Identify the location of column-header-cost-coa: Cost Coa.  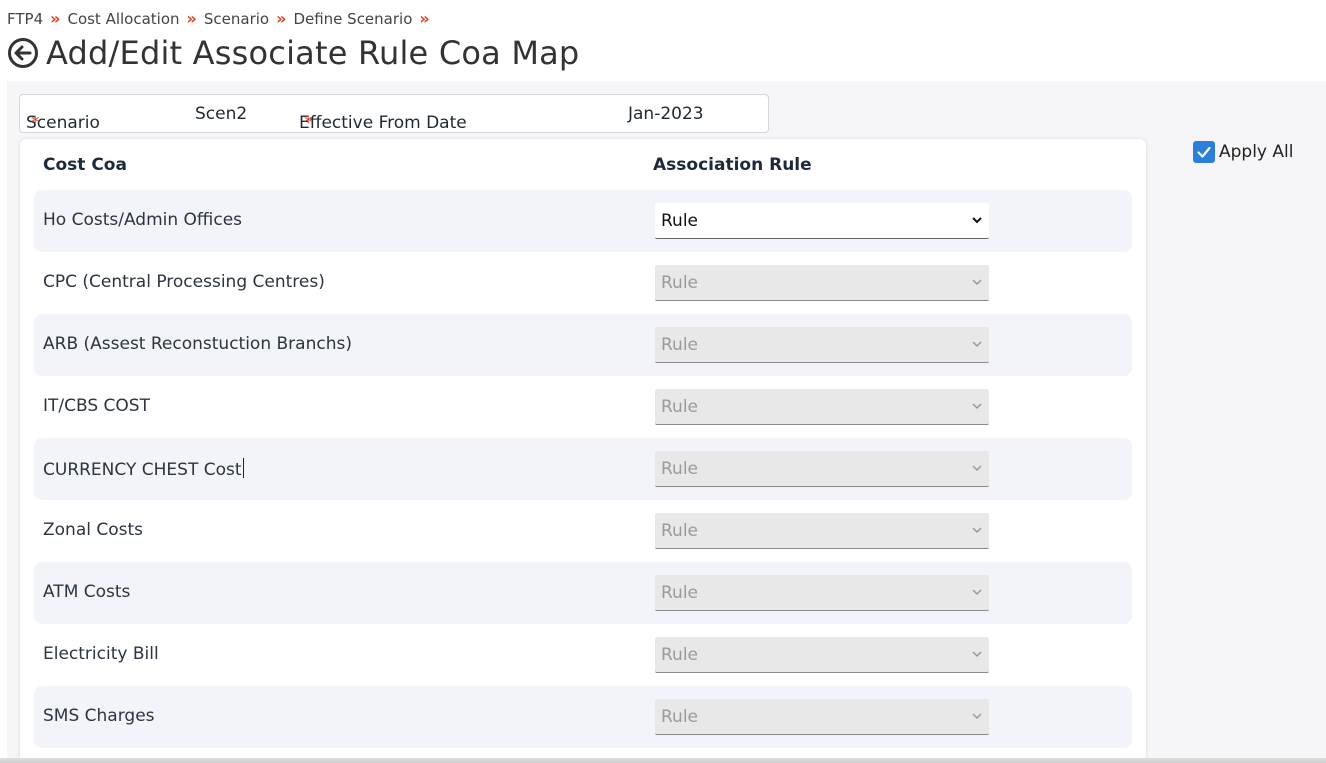
(85, 165).